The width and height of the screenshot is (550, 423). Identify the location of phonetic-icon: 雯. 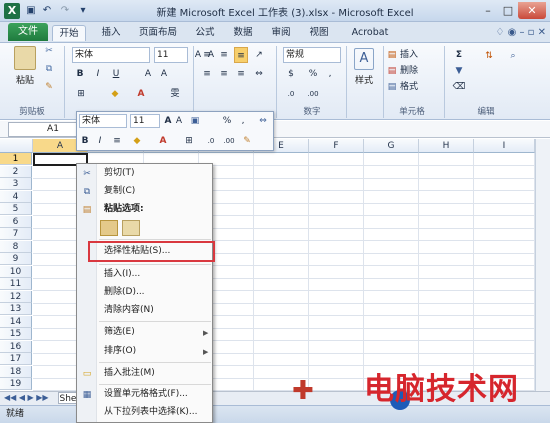
(175, 94).